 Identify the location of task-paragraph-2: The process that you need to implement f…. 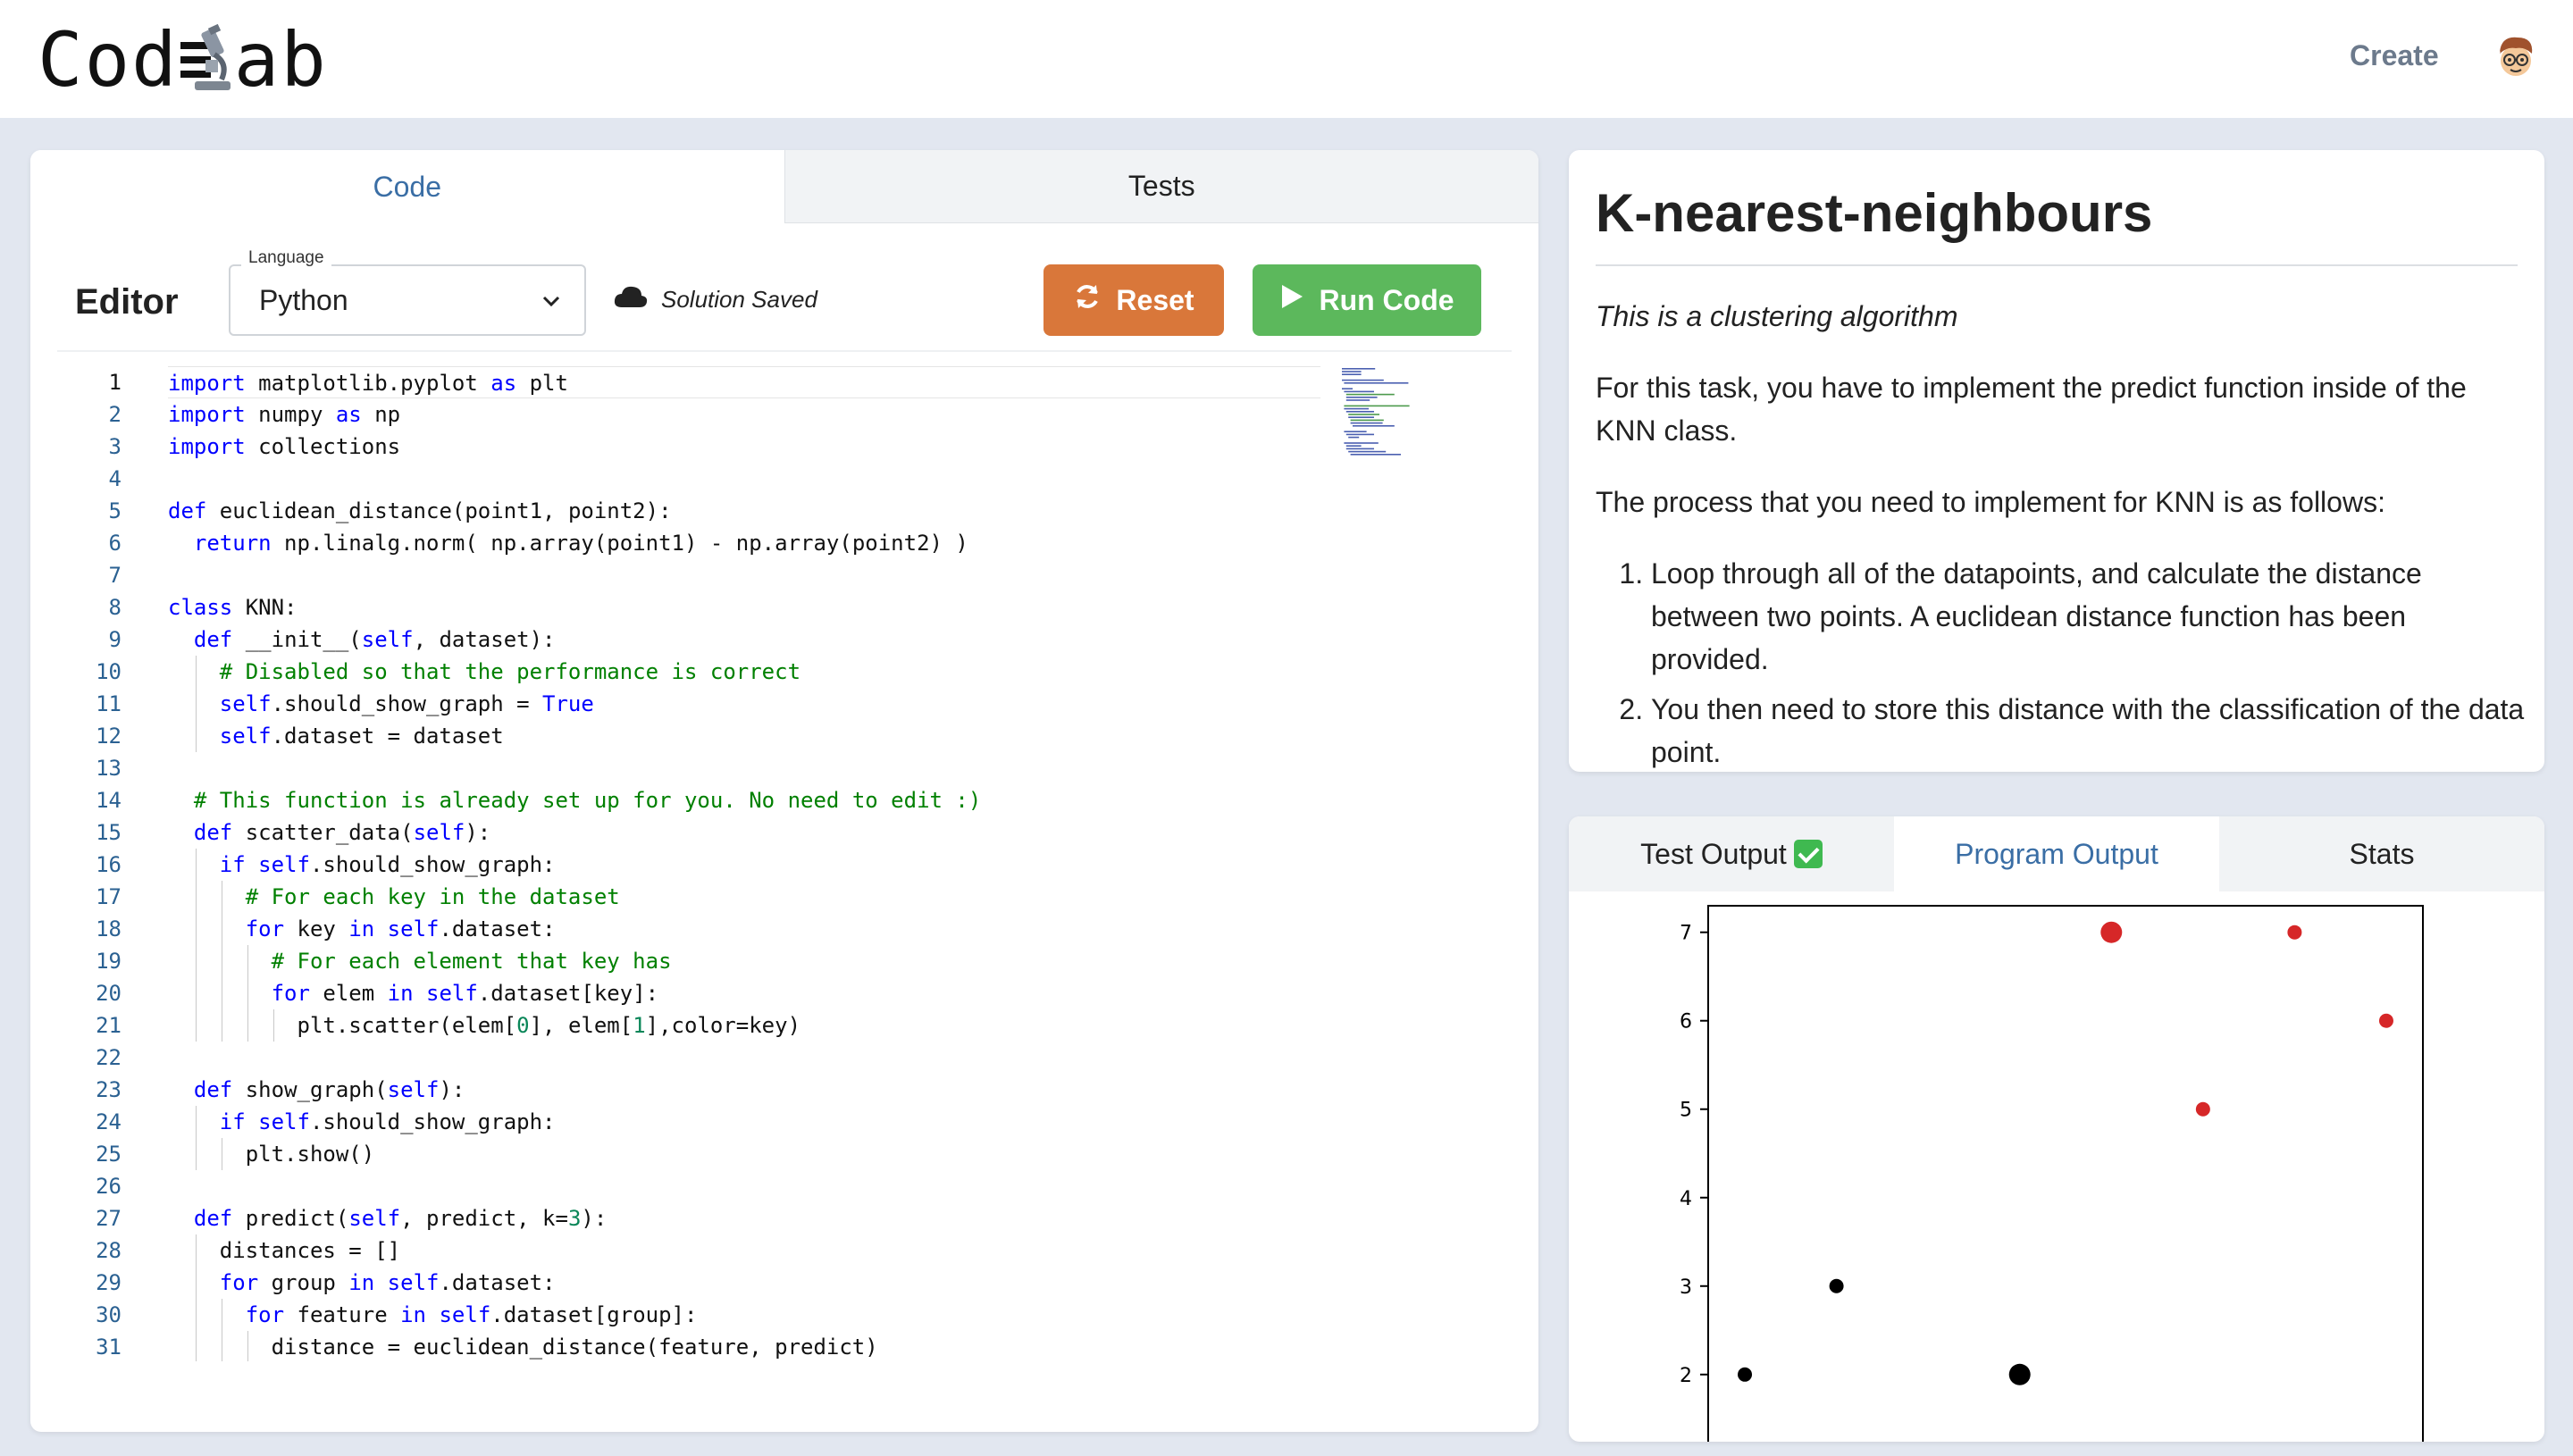
(1990, 502).